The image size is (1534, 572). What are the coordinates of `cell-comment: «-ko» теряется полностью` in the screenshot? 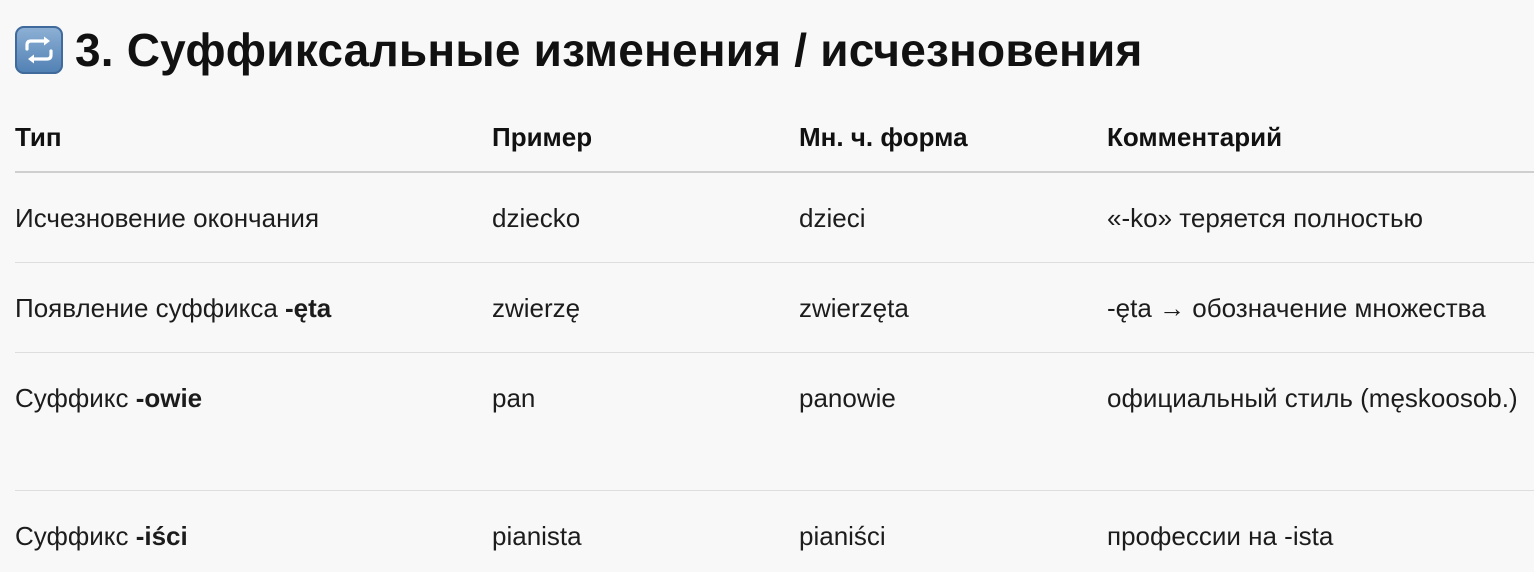 It's located at (1320, 217).